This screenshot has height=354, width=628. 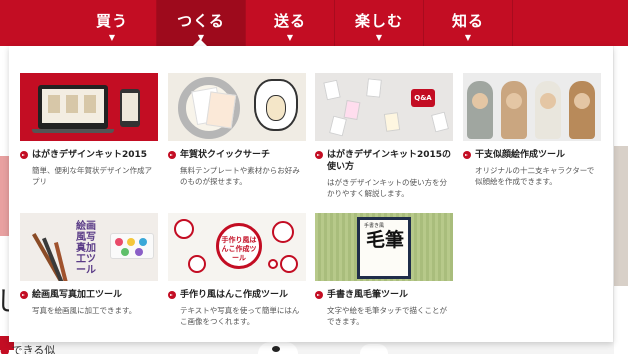 I want to click on nav-item-label: 知る, so click(x=467, y=21).